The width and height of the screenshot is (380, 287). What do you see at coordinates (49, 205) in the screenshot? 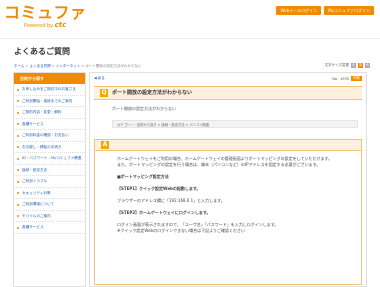
I see `sidebar-item: ご利用環境について` at bounding box center [49, 205].